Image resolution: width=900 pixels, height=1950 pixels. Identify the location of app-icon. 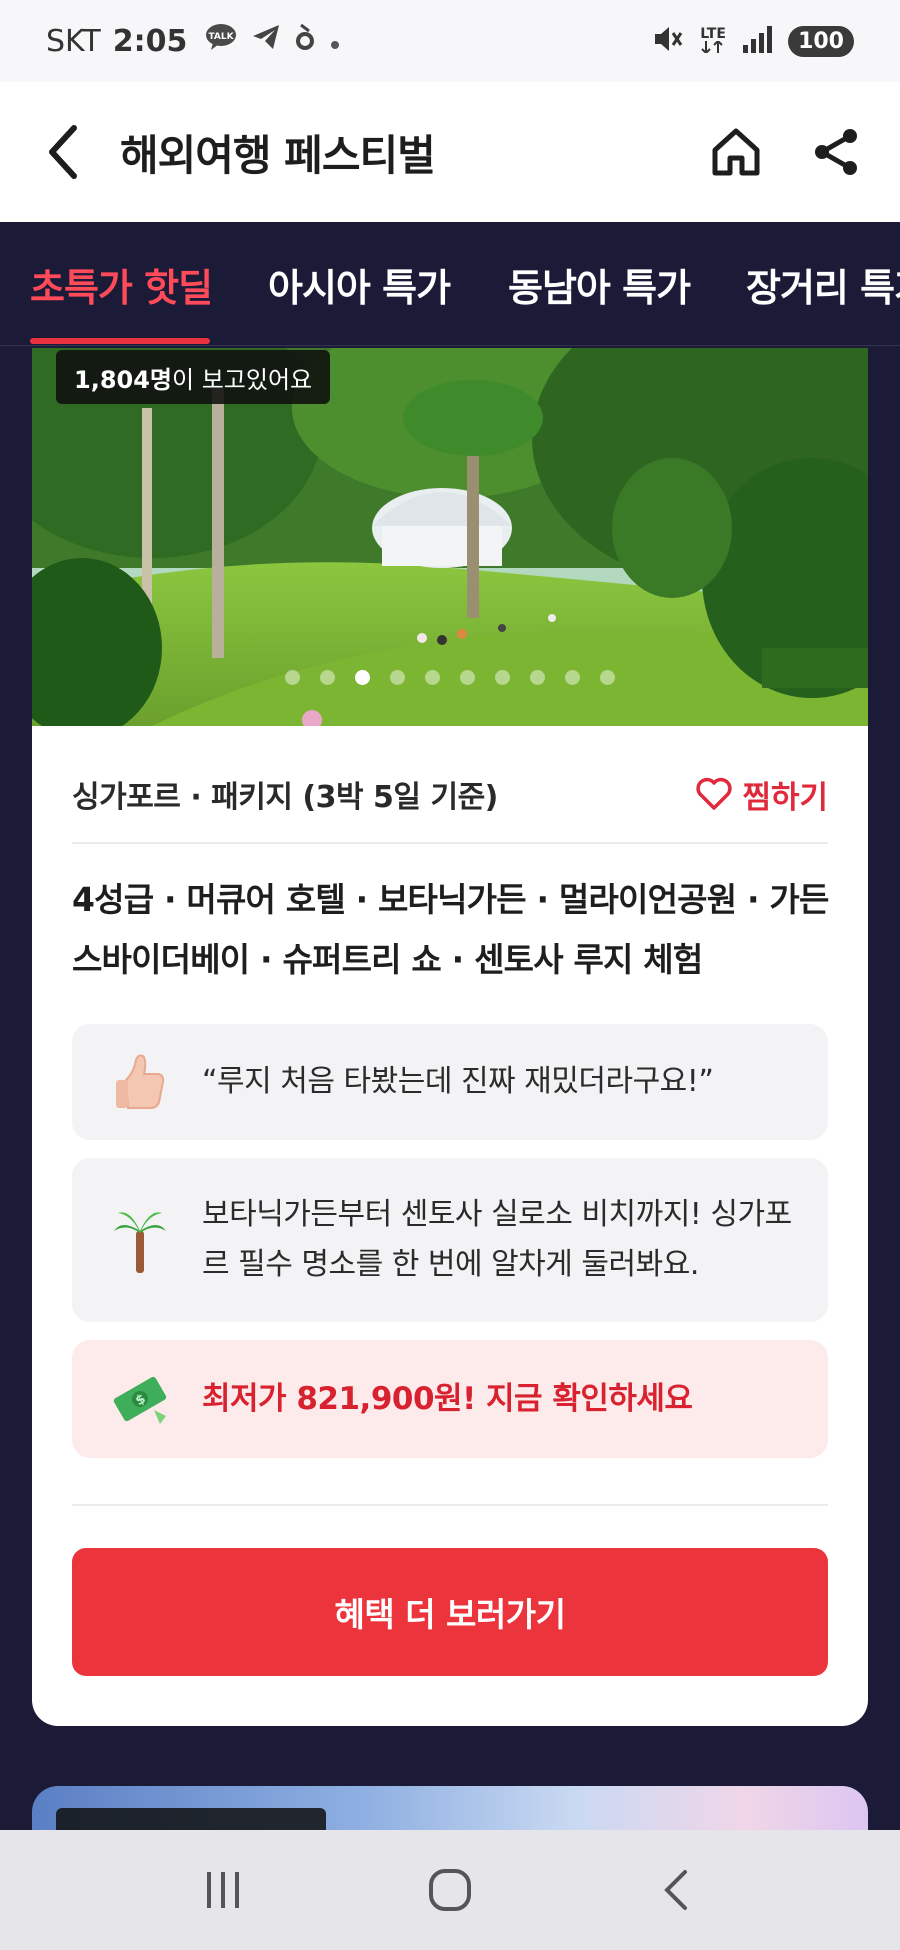
(305, 41).